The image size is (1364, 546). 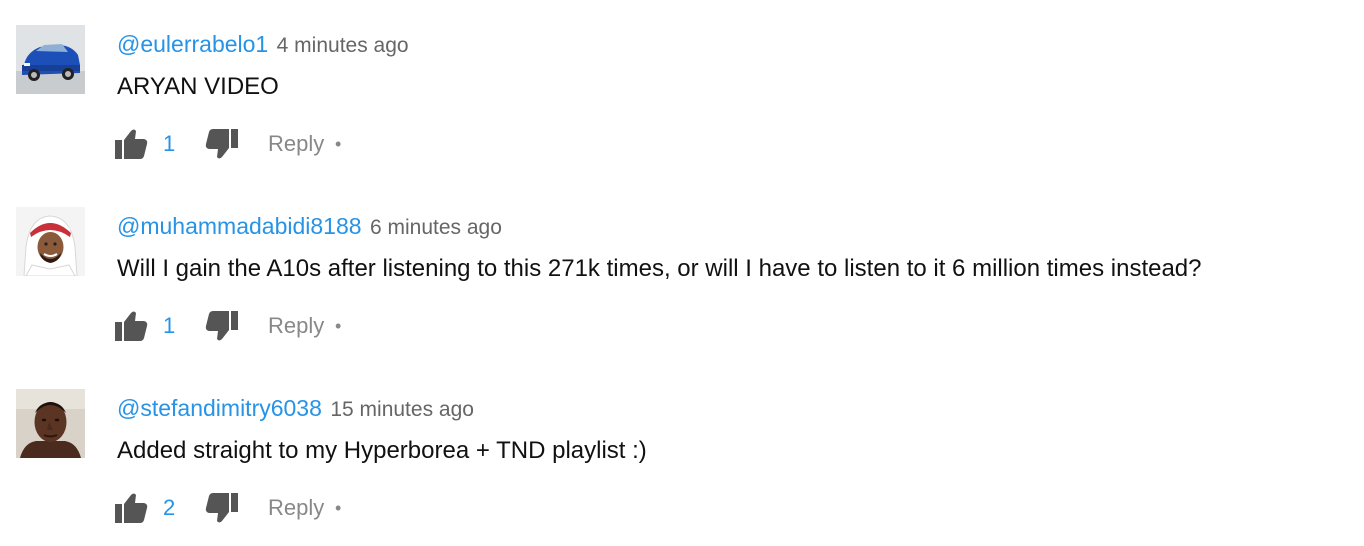 What do you see at coordinates (436, 227) in the screenshot?
I see `comment-timestamp: 6 minutes ago` at bounding box center [436, 227].